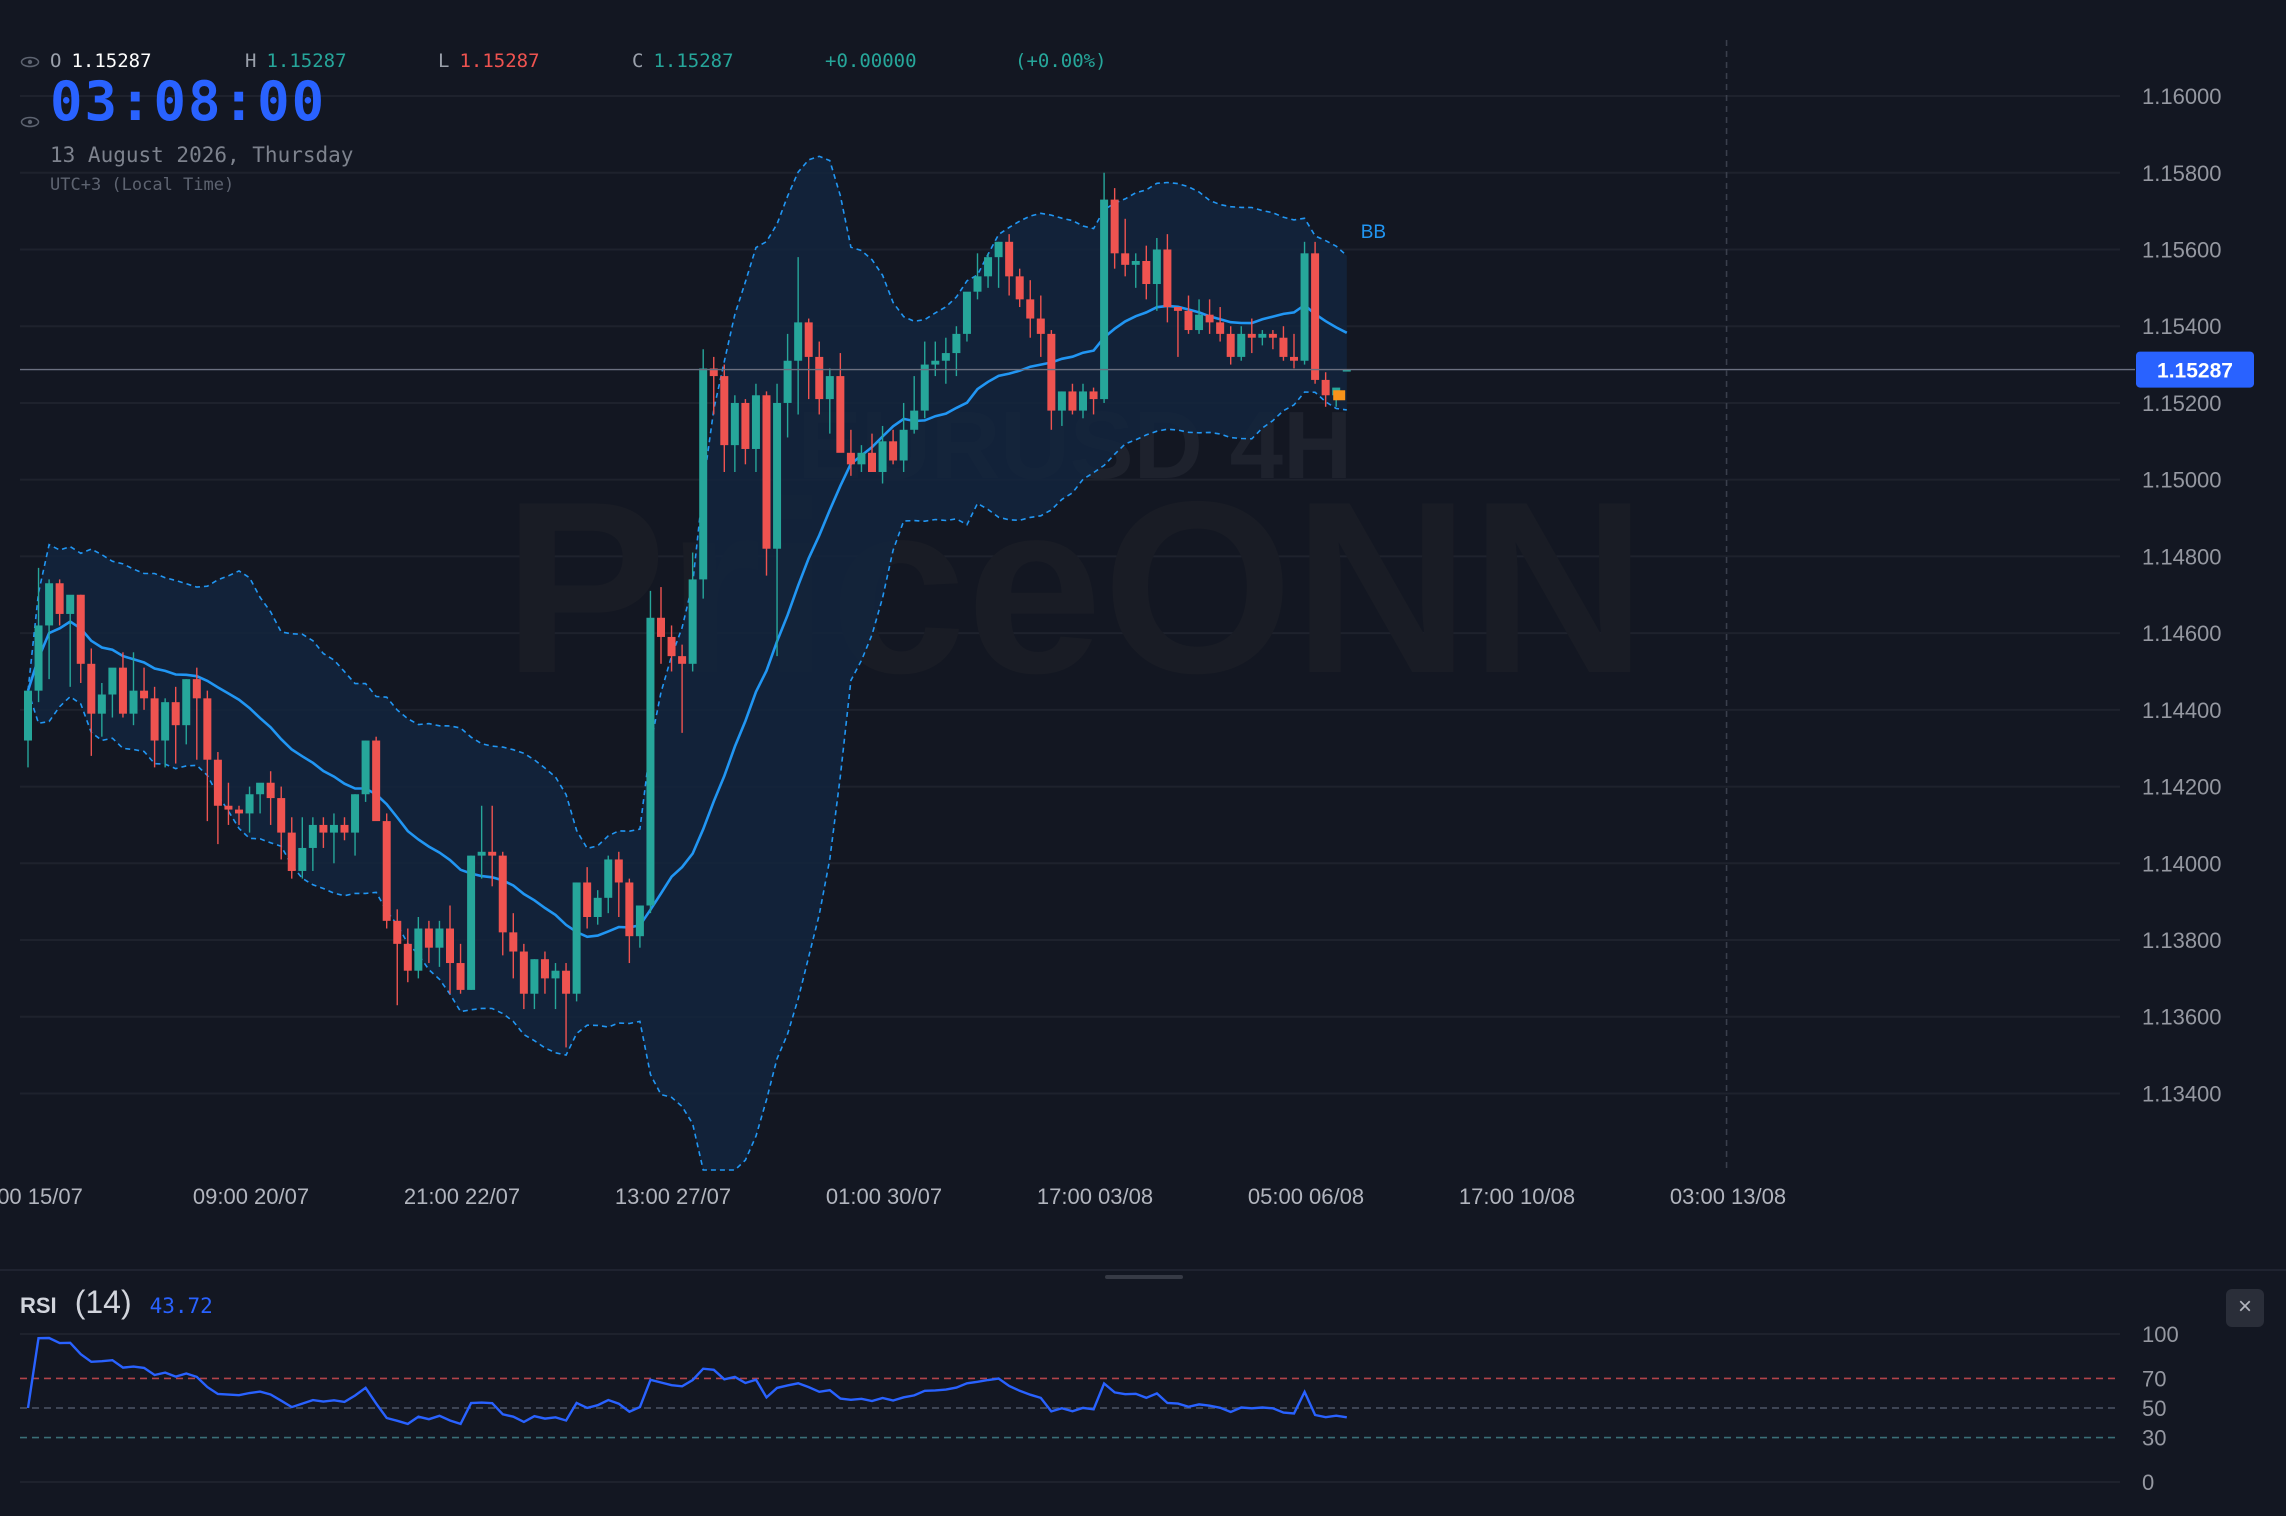 The image size is (2286, 1516). I want to click on y-tick-label: 1.15000, so click(2182, 480).